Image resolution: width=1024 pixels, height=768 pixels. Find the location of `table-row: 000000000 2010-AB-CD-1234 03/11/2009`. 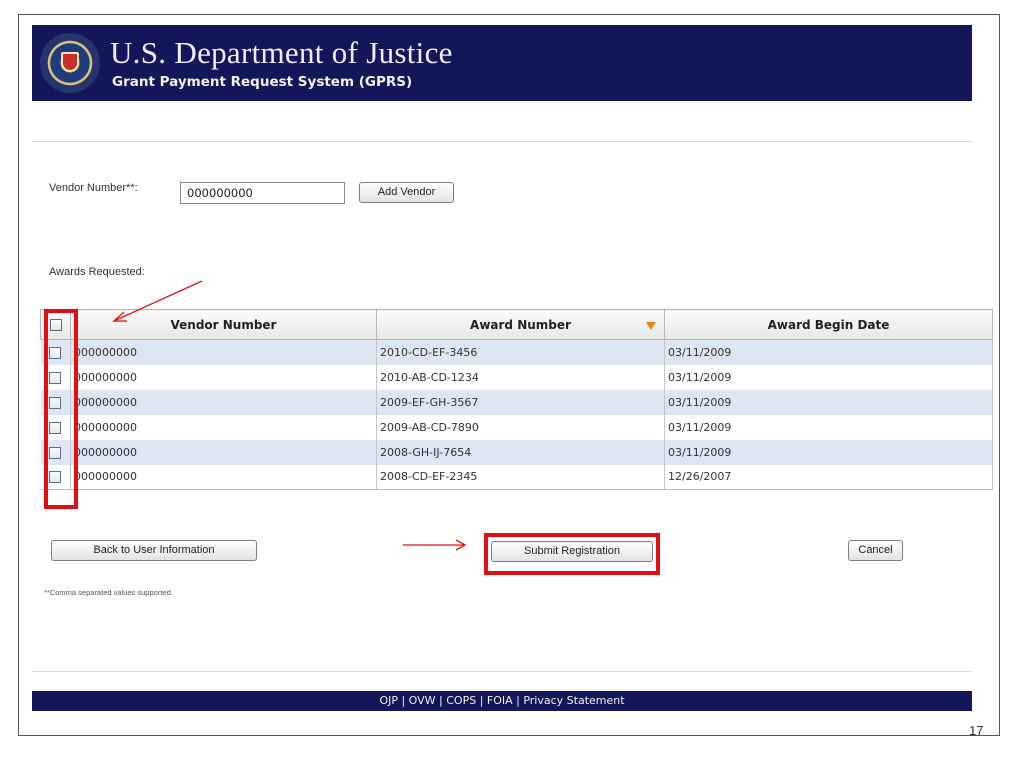

table-row: 000000000 2010-AB-CD-1234 03/11/2009 is located at coordinates (516, 377).